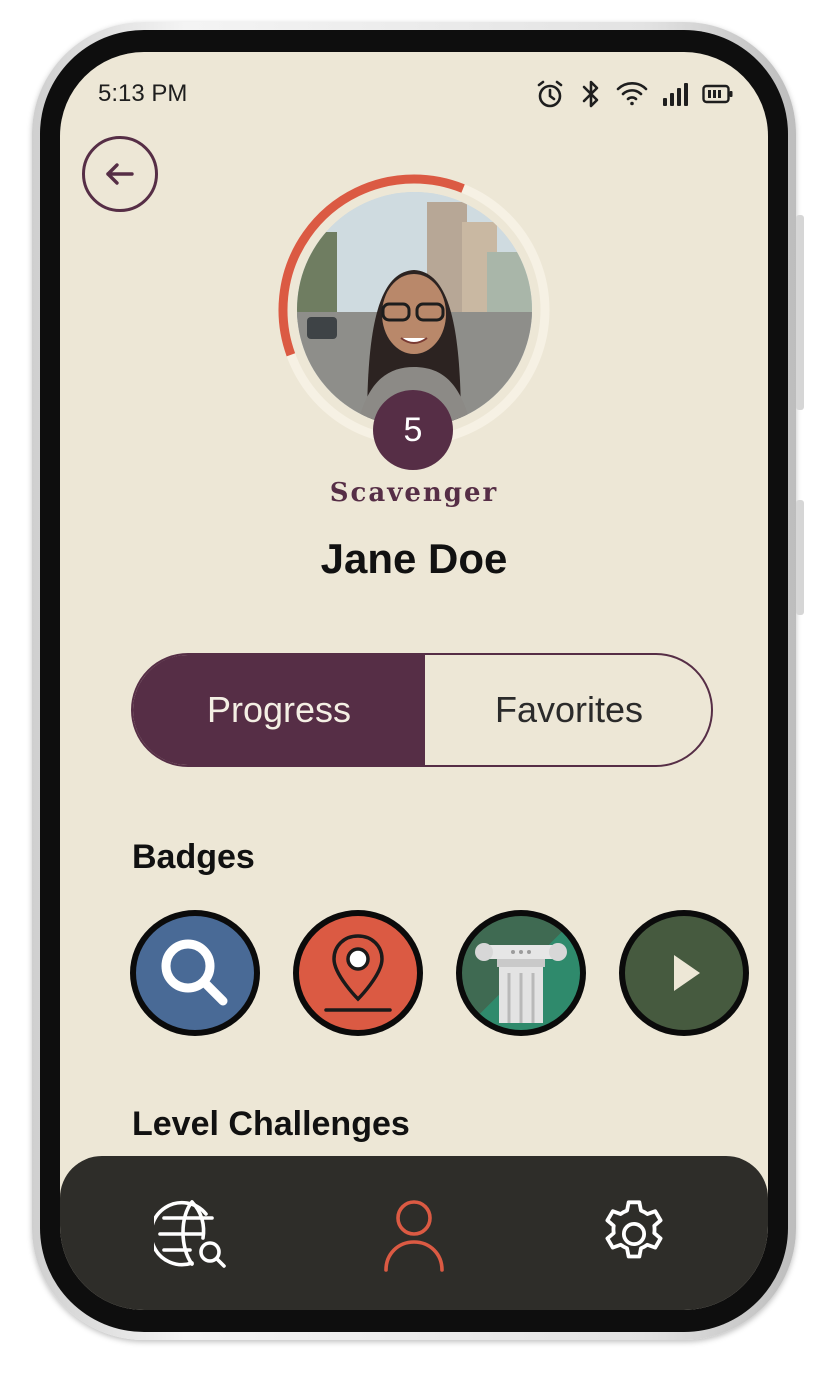 Image resolution: width=832 pixels, height=1382 pixels. I want to click on power-button, so click(800, 557).